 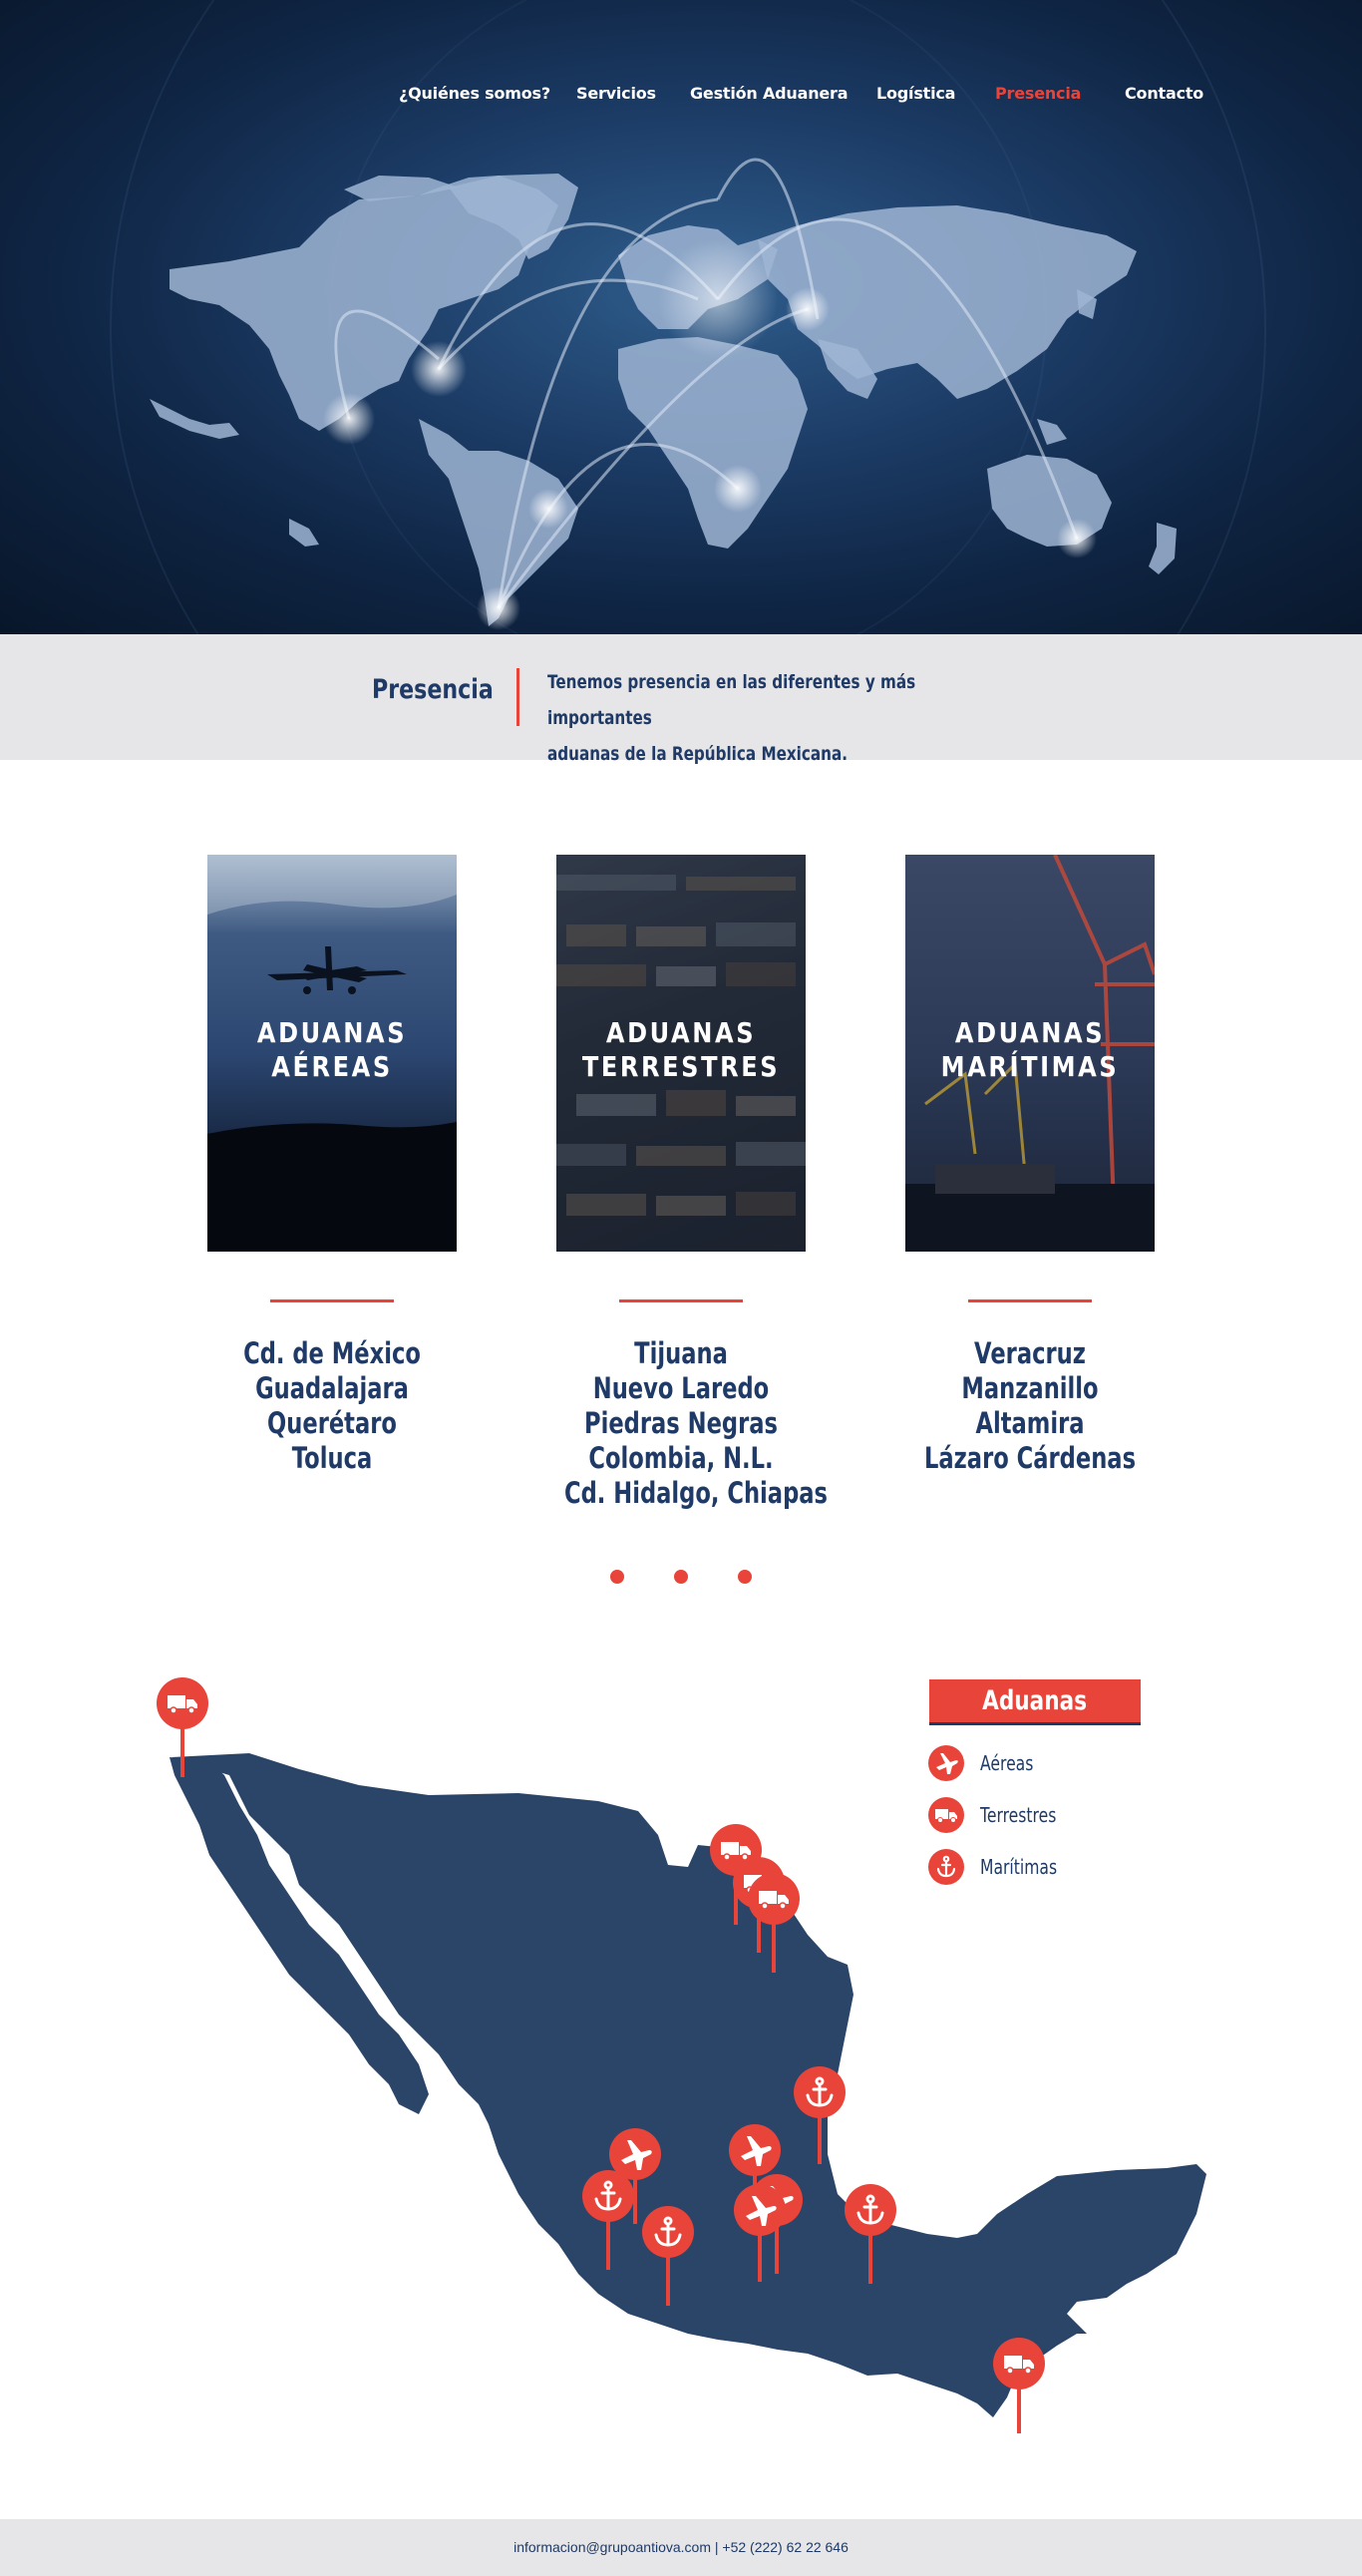 I want to click on city-name: Nuevo Laredo, so click(x=681, y=1388).